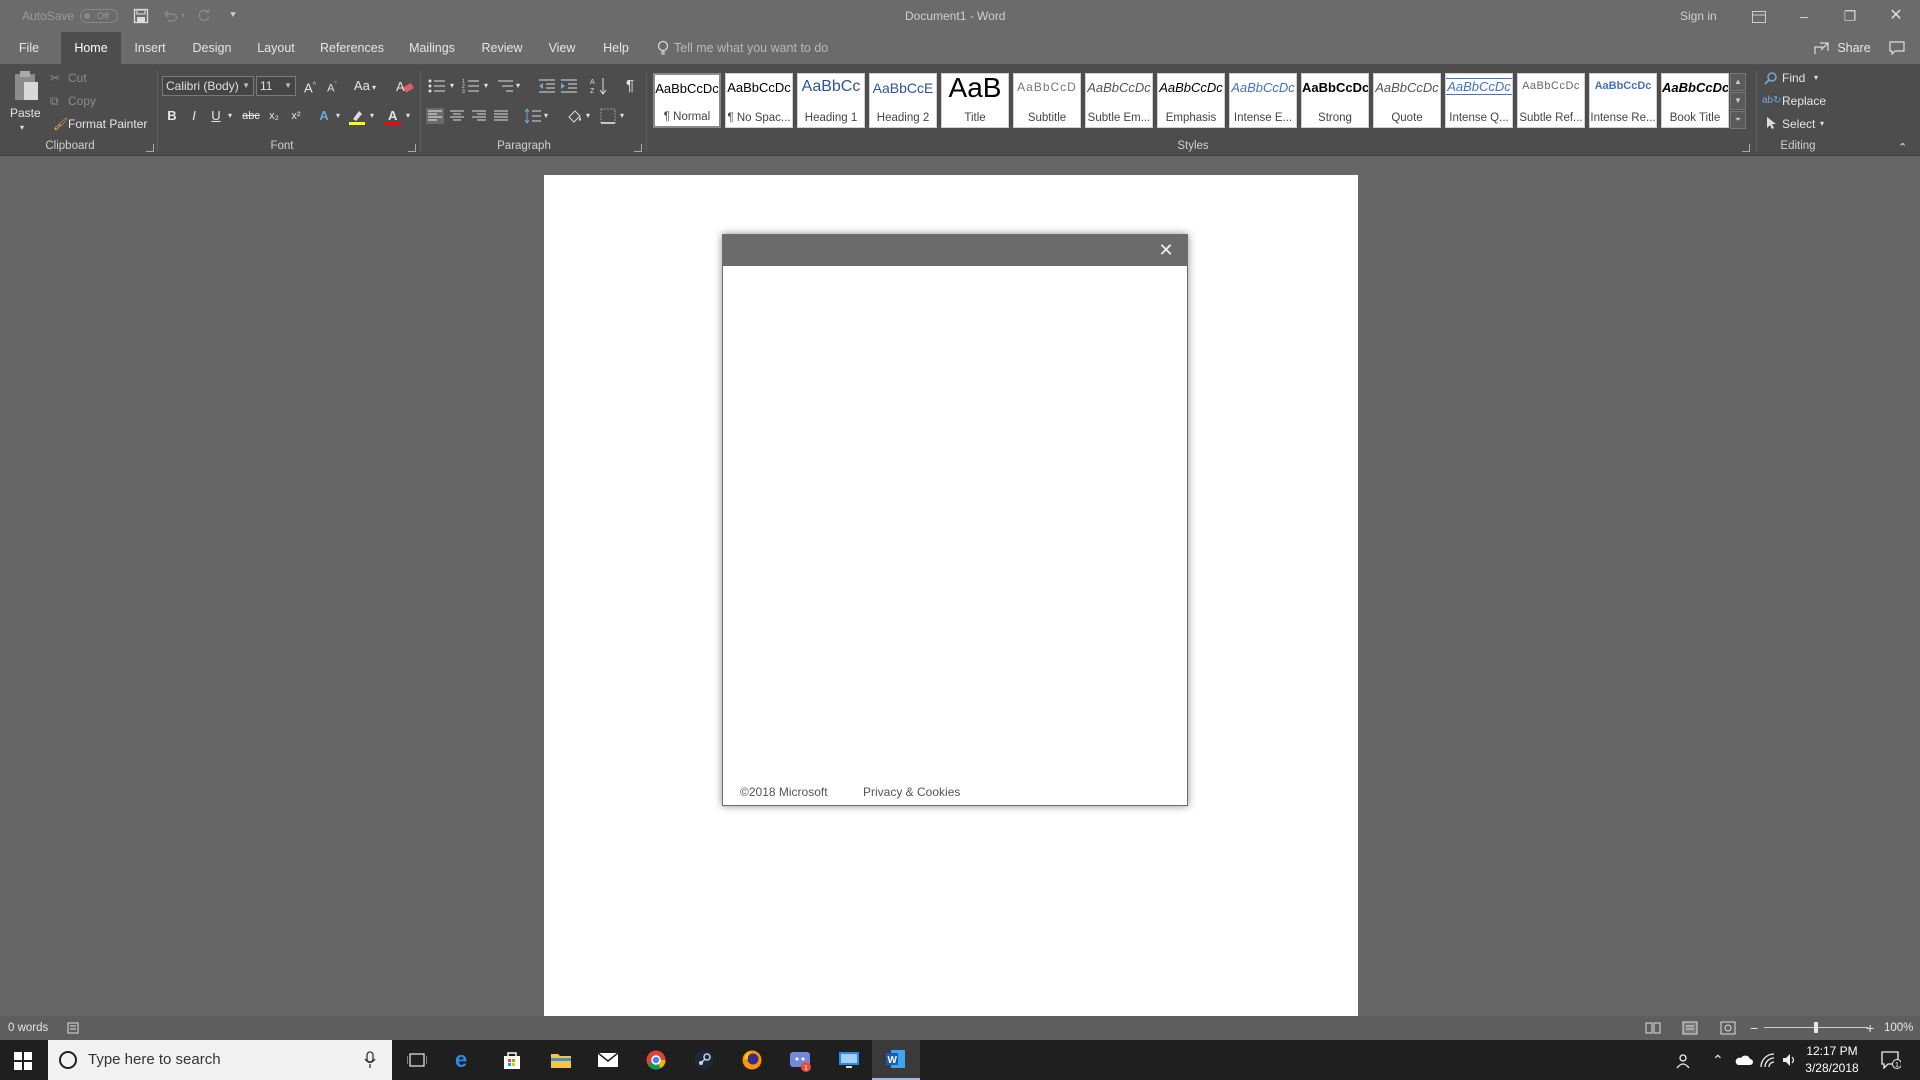  I want to click on restore-icon: ❐, so click(1850, 16).